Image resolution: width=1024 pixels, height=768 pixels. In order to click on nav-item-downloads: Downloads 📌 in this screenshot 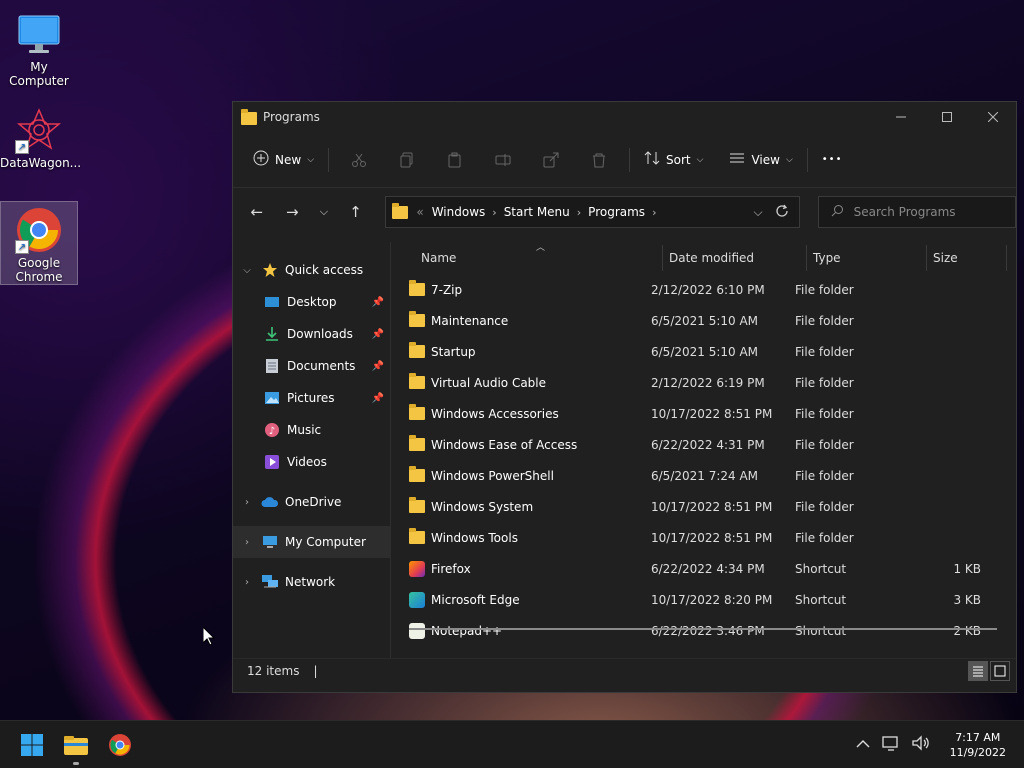, I will do `click(311, 334)`.